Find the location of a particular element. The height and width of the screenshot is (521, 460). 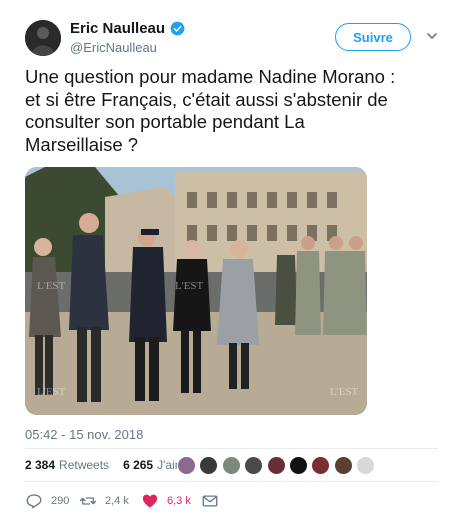

chevron-down-icon is located at coordinates (432, 36).